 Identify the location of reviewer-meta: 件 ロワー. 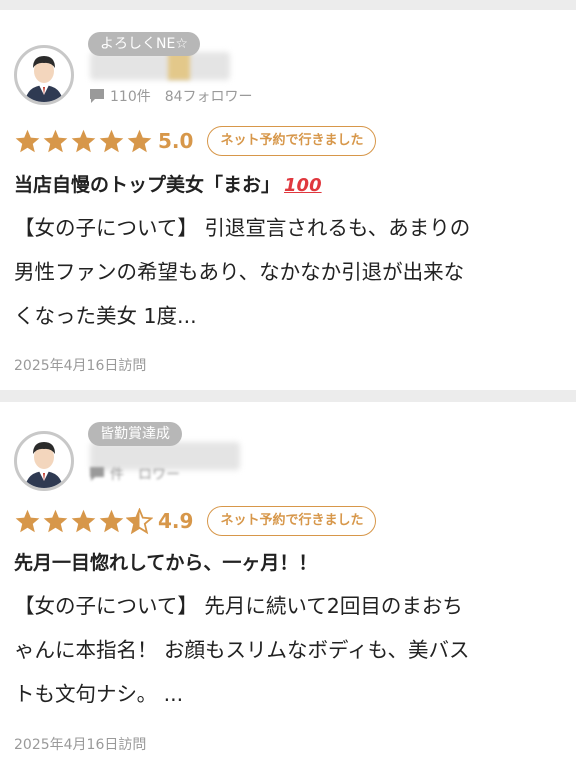
(134, 474).